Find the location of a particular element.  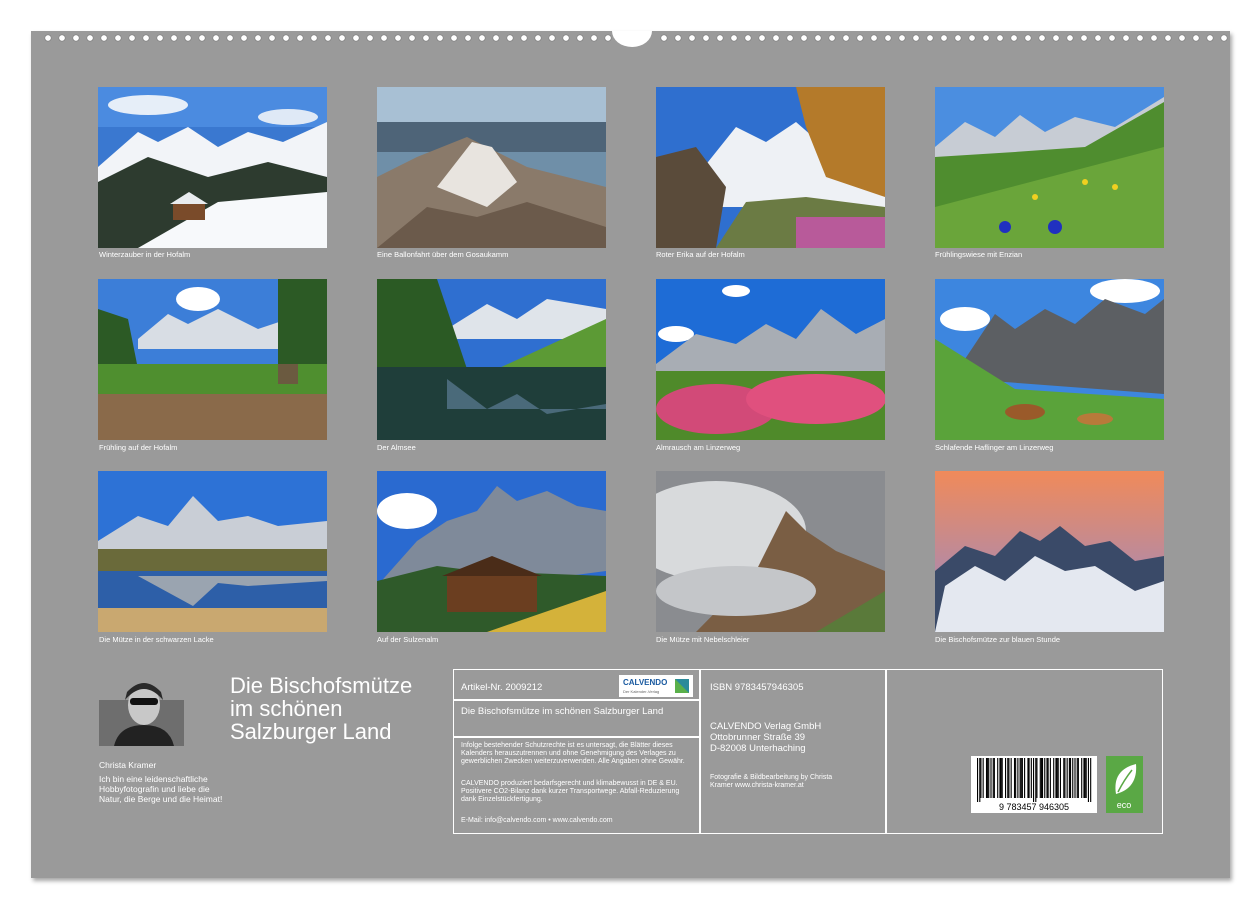

article-number: Artikel-Nr. 2009212 is located at coordinates (502, 687).